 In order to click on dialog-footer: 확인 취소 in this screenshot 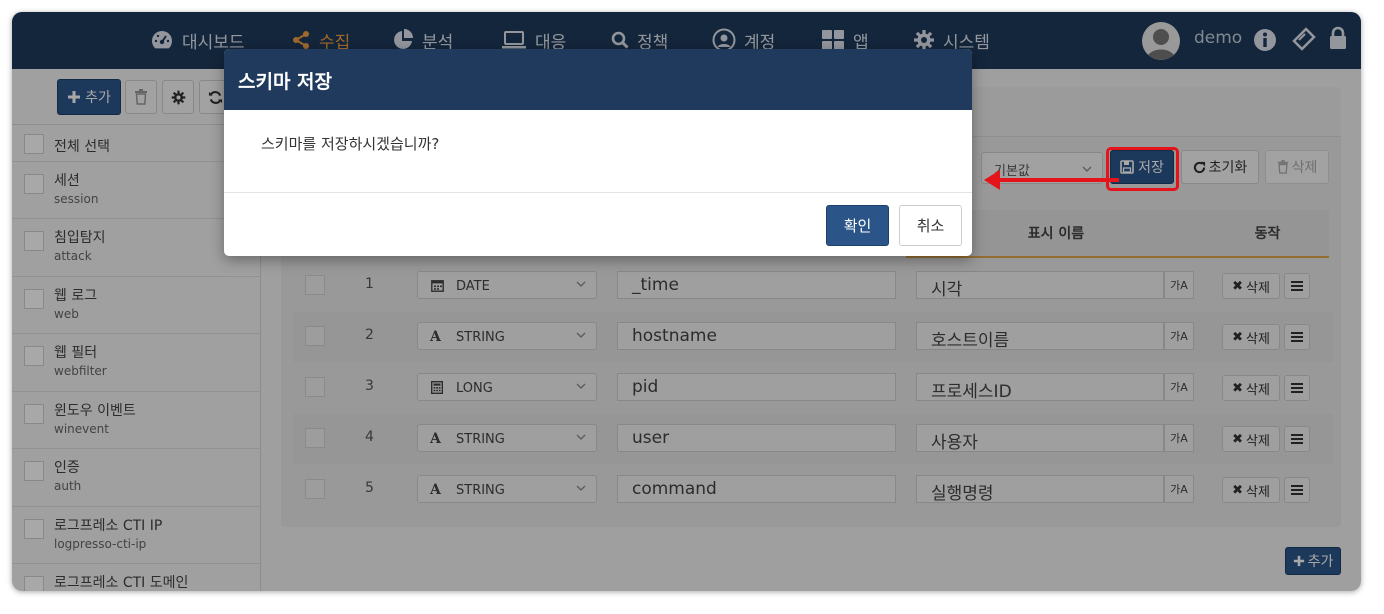, I will do `click(598, 224)`.